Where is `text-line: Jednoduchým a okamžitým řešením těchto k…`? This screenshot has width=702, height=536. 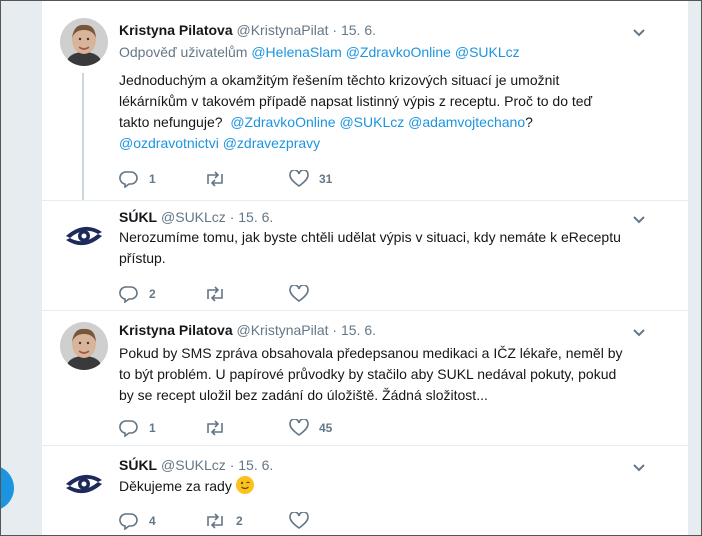 text-line: Jednoduchým a okamžitým řešením těchto k… is located at coordinates (339, 80).